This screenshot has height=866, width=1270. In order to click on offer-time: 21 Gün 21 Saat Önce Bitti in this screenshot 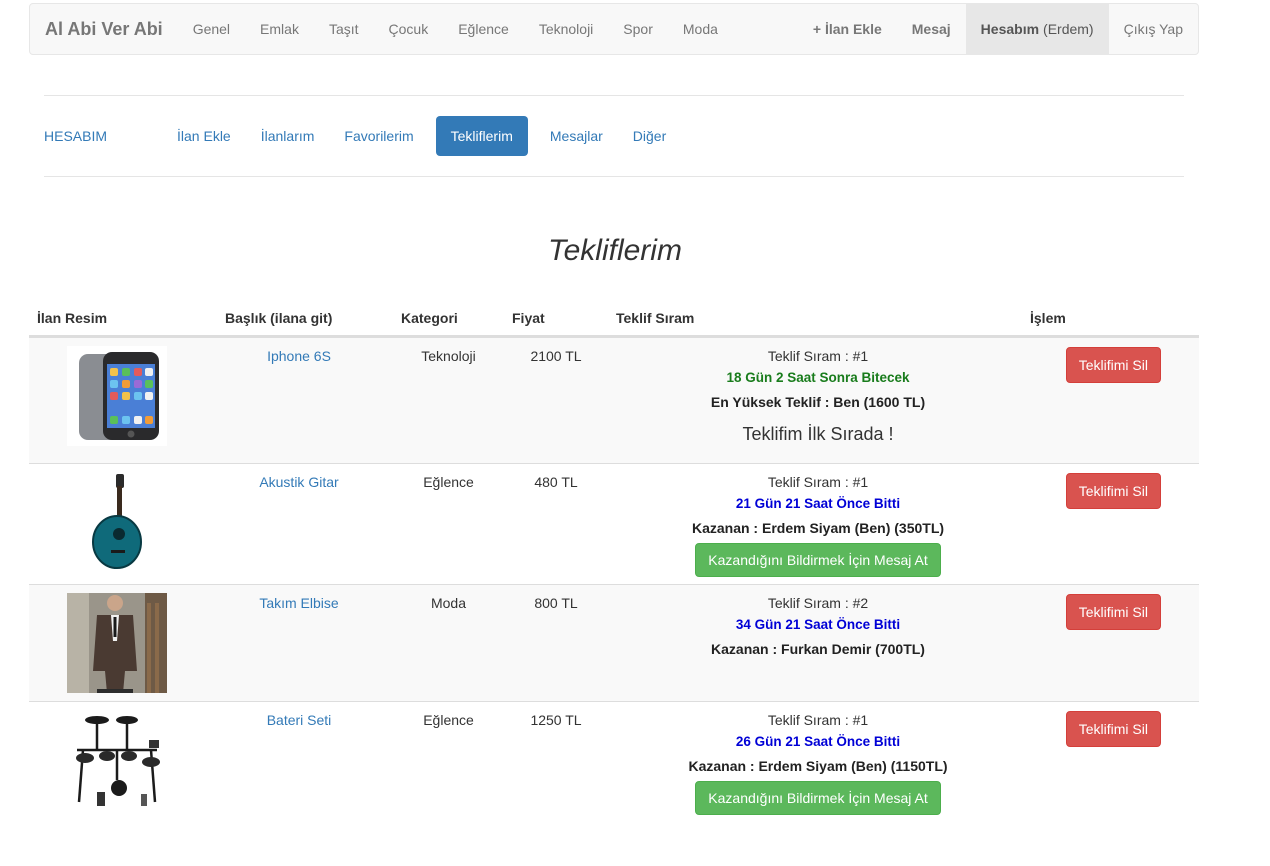, I will do `click(818, 503)`.